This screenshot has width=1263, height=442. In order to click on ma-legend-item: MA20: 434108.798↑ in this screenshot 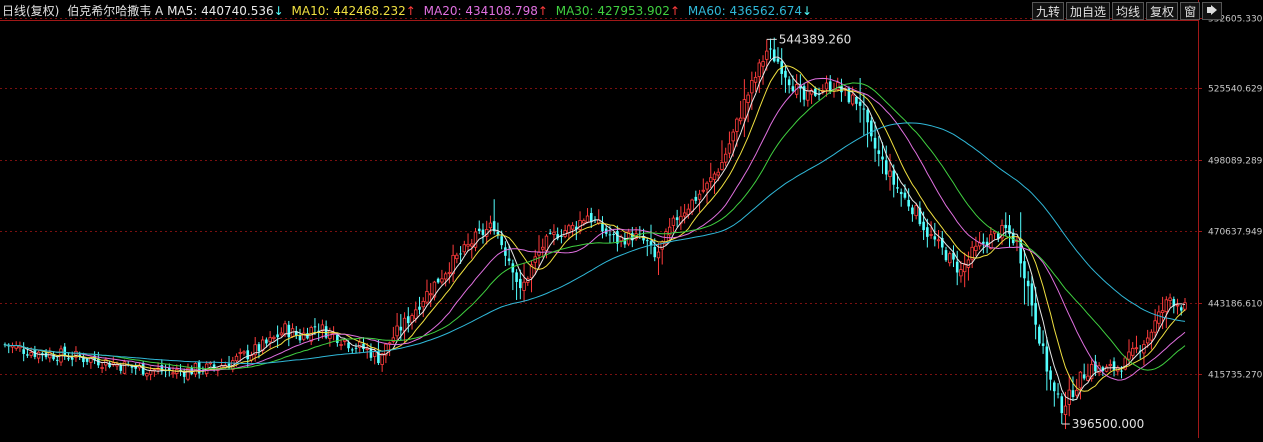, I will do `click(483, 11)`.